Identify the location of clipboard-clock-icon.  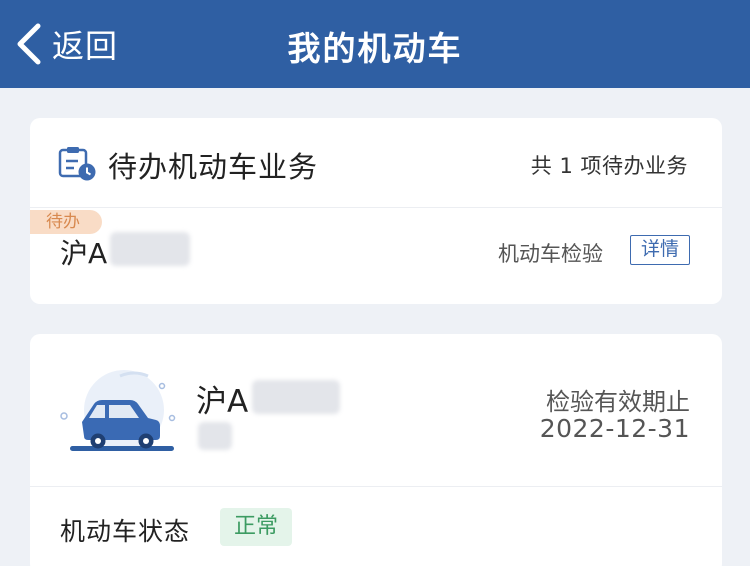
(77, 164).